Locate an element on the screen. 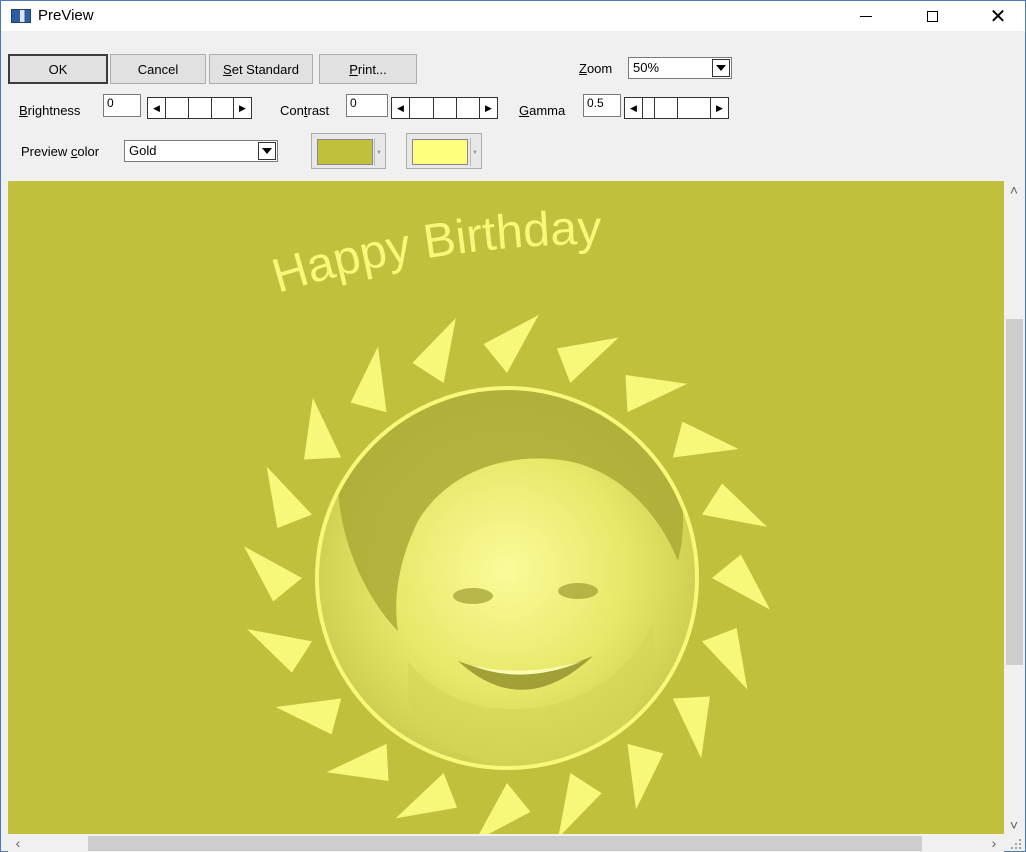 This screenshot has height=852, width=1026. horizontal-scroll-thumb is located at coordinates (505, 843).